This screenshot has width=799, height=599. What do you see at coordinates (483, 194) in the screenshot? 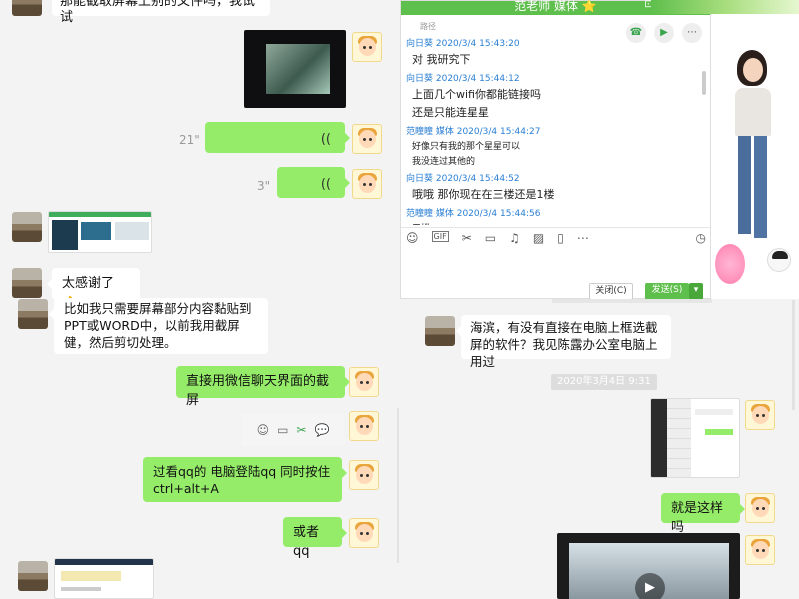
I see `qq-message-text: 哦哦 那你现在在三楼还是1楼` at bounding box center [483, 194].